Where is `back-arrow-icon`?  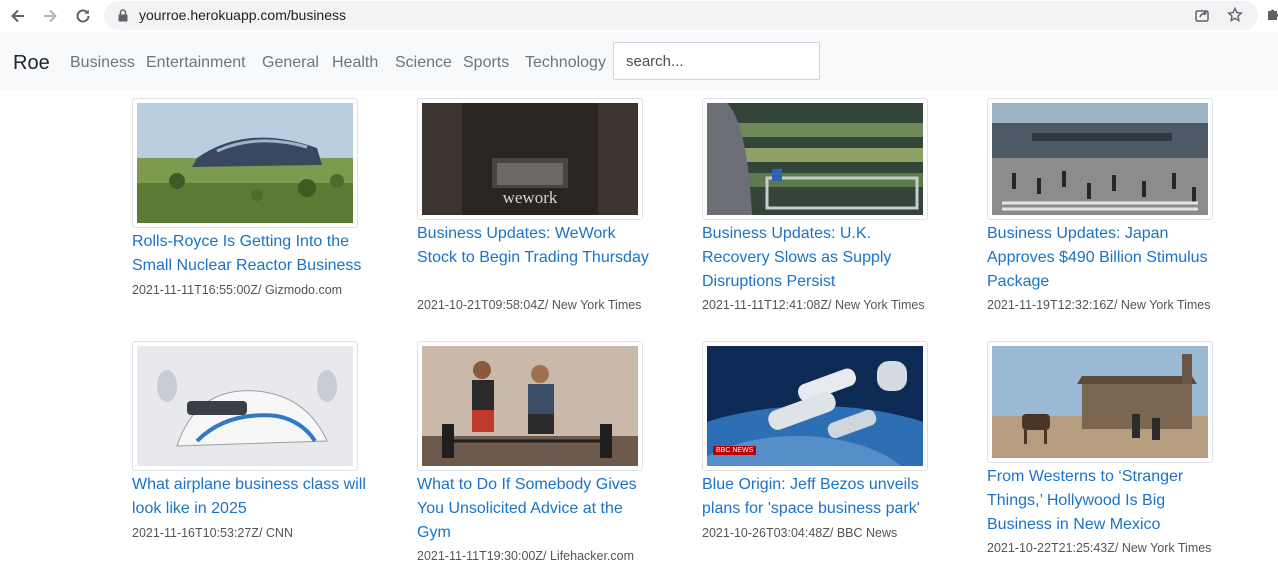
back-arrow-icon is located at coordinates (18, 16).